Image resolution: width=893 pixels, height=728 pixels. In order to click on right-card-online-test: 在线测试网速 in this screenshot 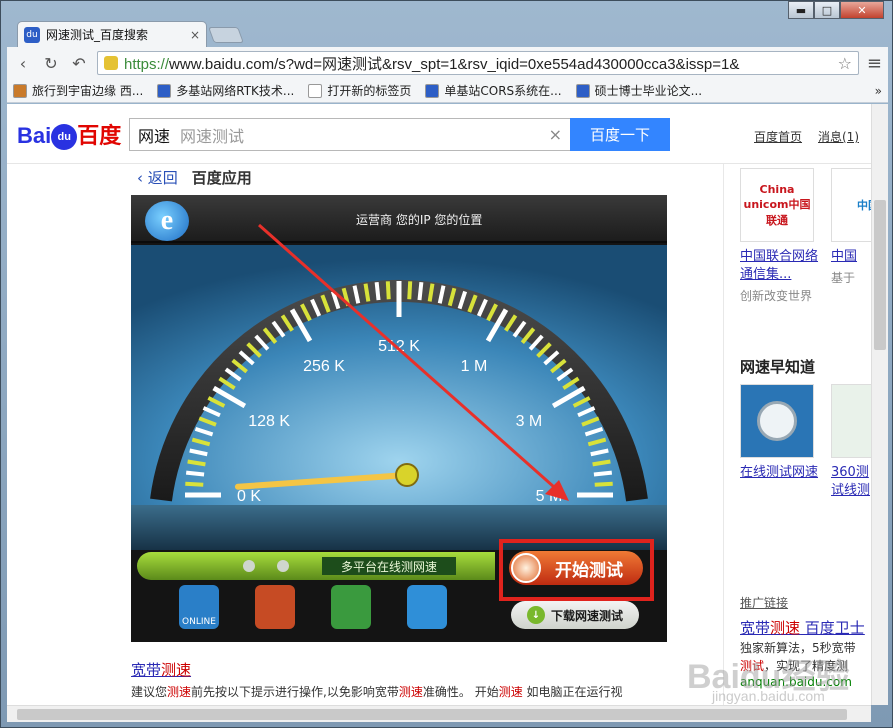, I will do `click(780, 433)`.